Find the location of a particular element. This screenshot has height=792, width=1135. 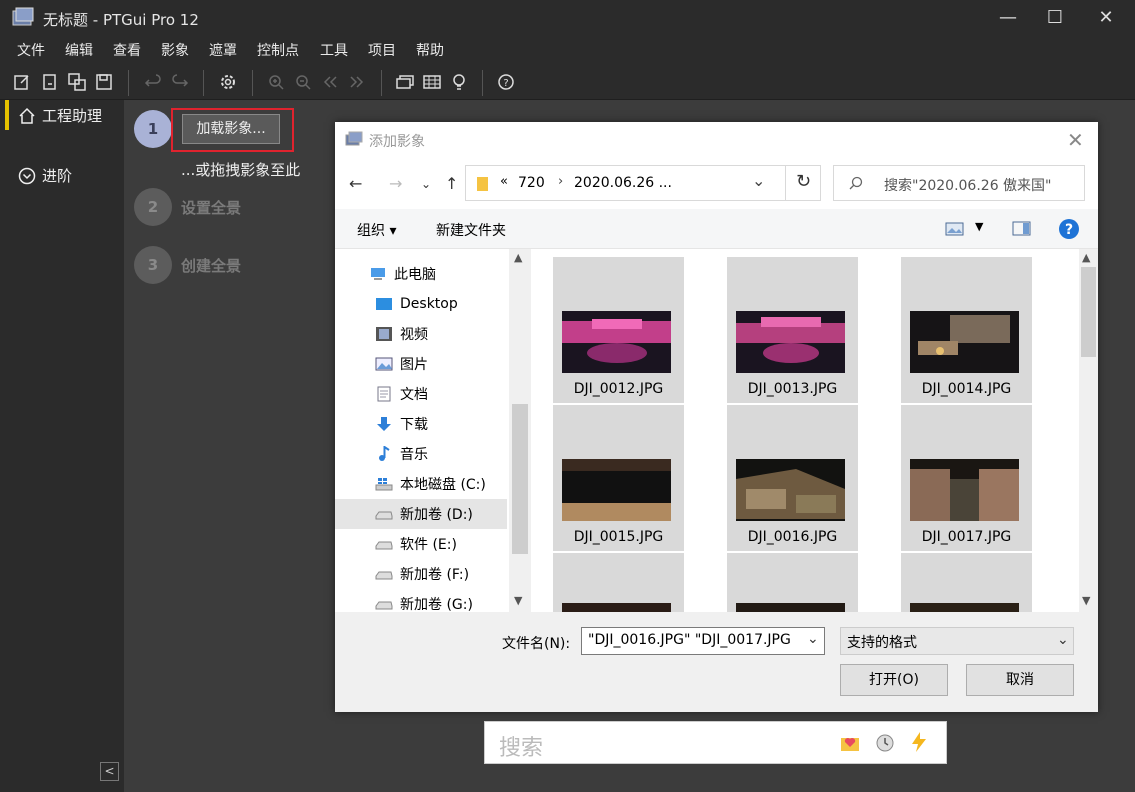

organize-menu: 组织 ▾ is located at coordinates (376, 230).